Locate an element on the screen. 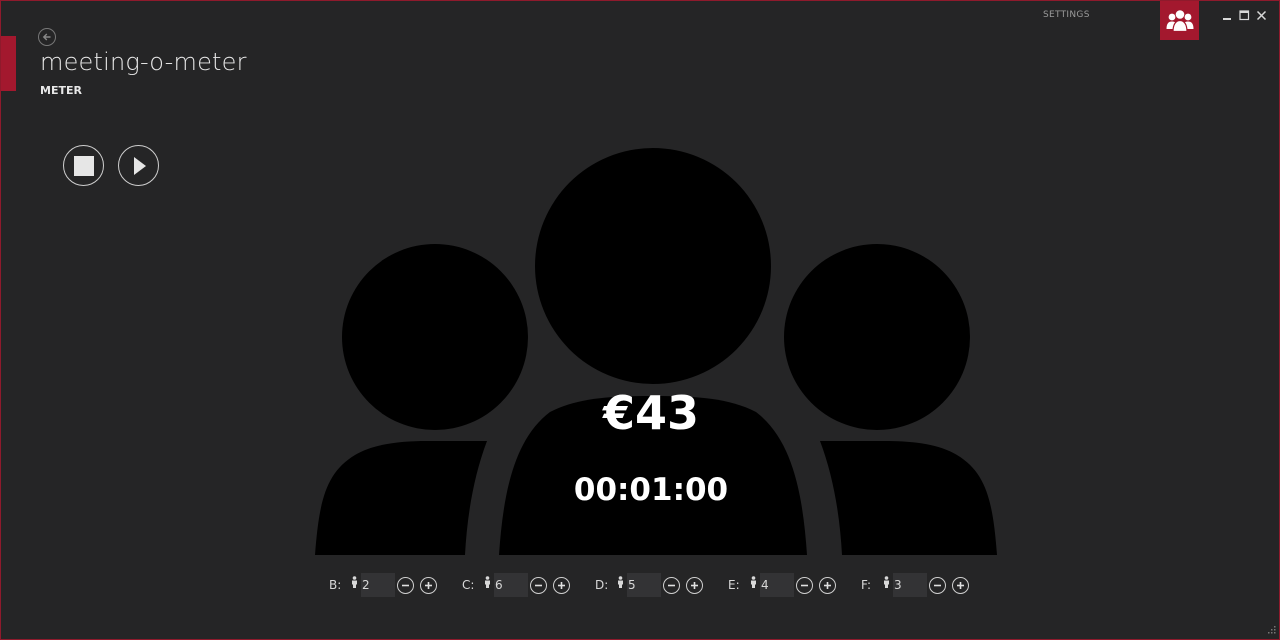 The height and width of the screenshot is (640, 1280). arrow-left-icon is located at coordinates (46, 37).